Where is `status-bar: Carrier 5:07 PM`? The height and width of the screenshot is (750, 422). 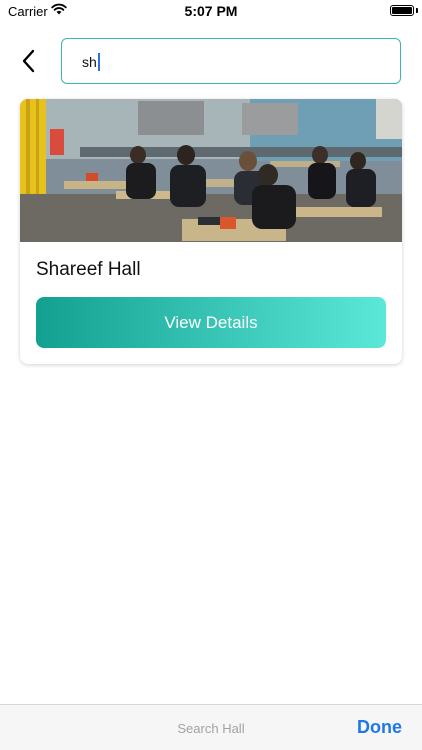
status-bar: Carrier 5:07 PM is located at coordinates (211, 12).